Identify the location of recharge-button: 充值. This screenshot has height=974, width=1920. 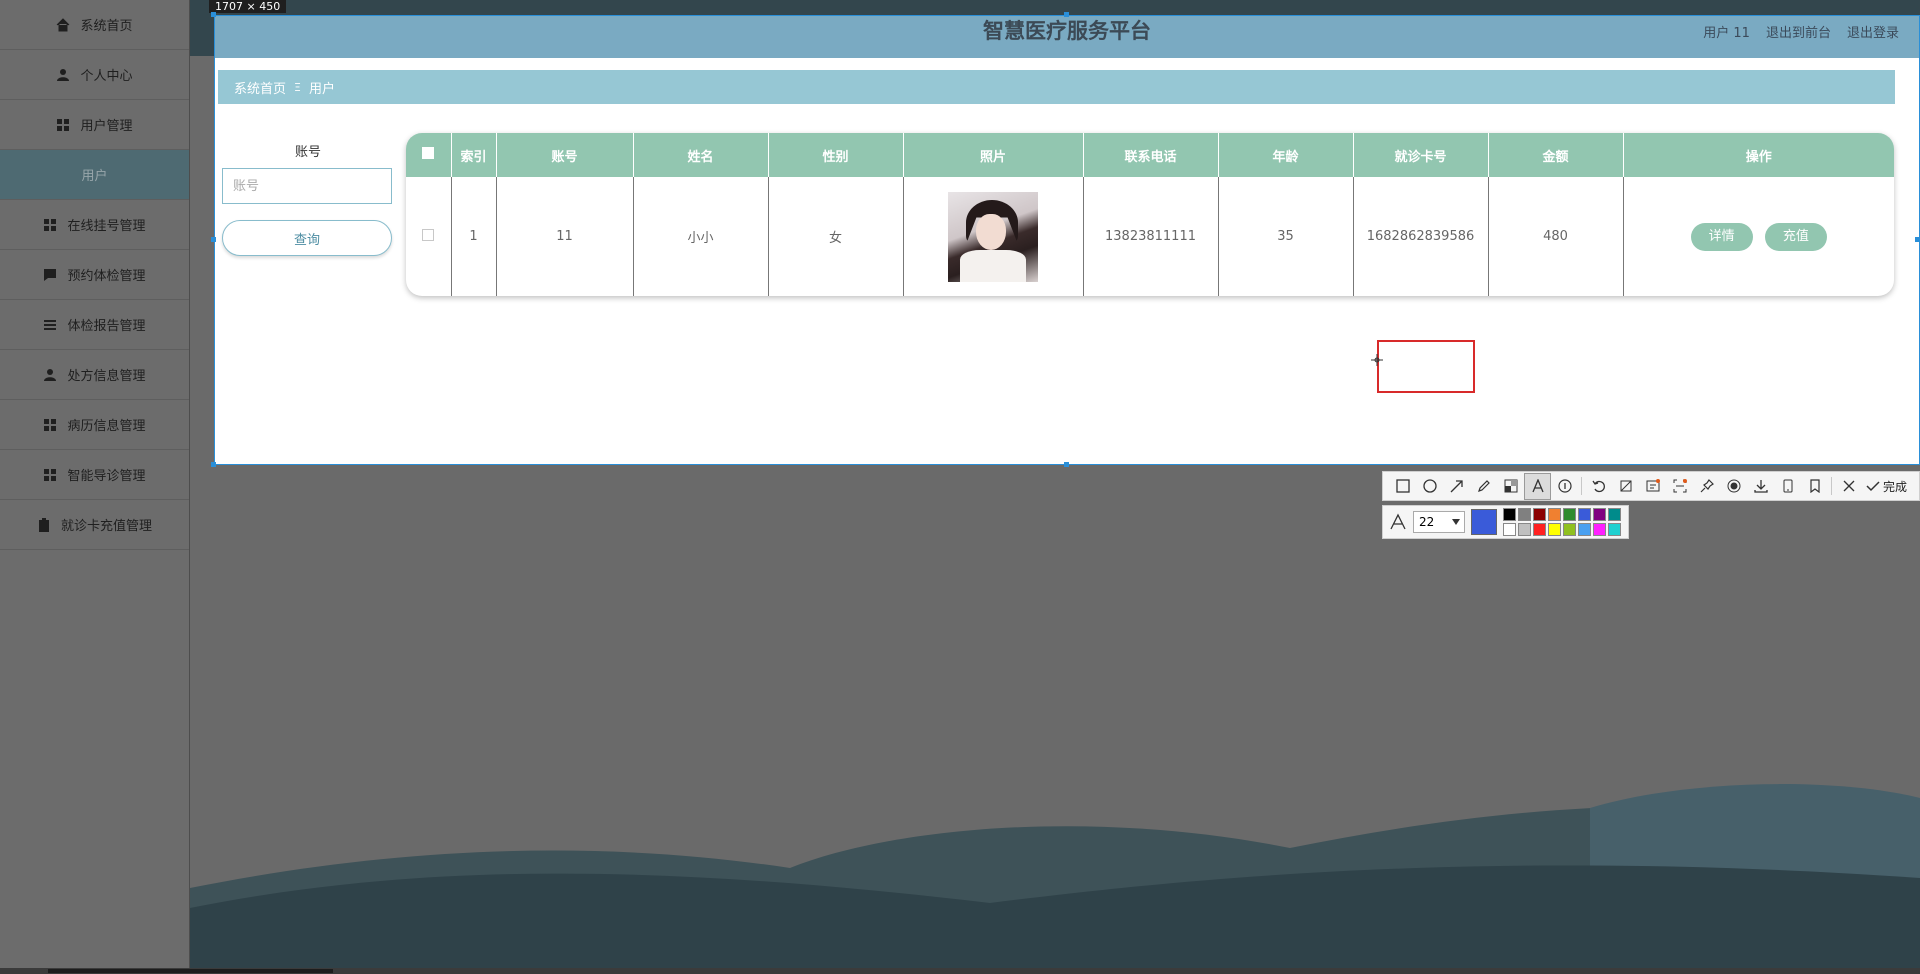
(1795, 236).